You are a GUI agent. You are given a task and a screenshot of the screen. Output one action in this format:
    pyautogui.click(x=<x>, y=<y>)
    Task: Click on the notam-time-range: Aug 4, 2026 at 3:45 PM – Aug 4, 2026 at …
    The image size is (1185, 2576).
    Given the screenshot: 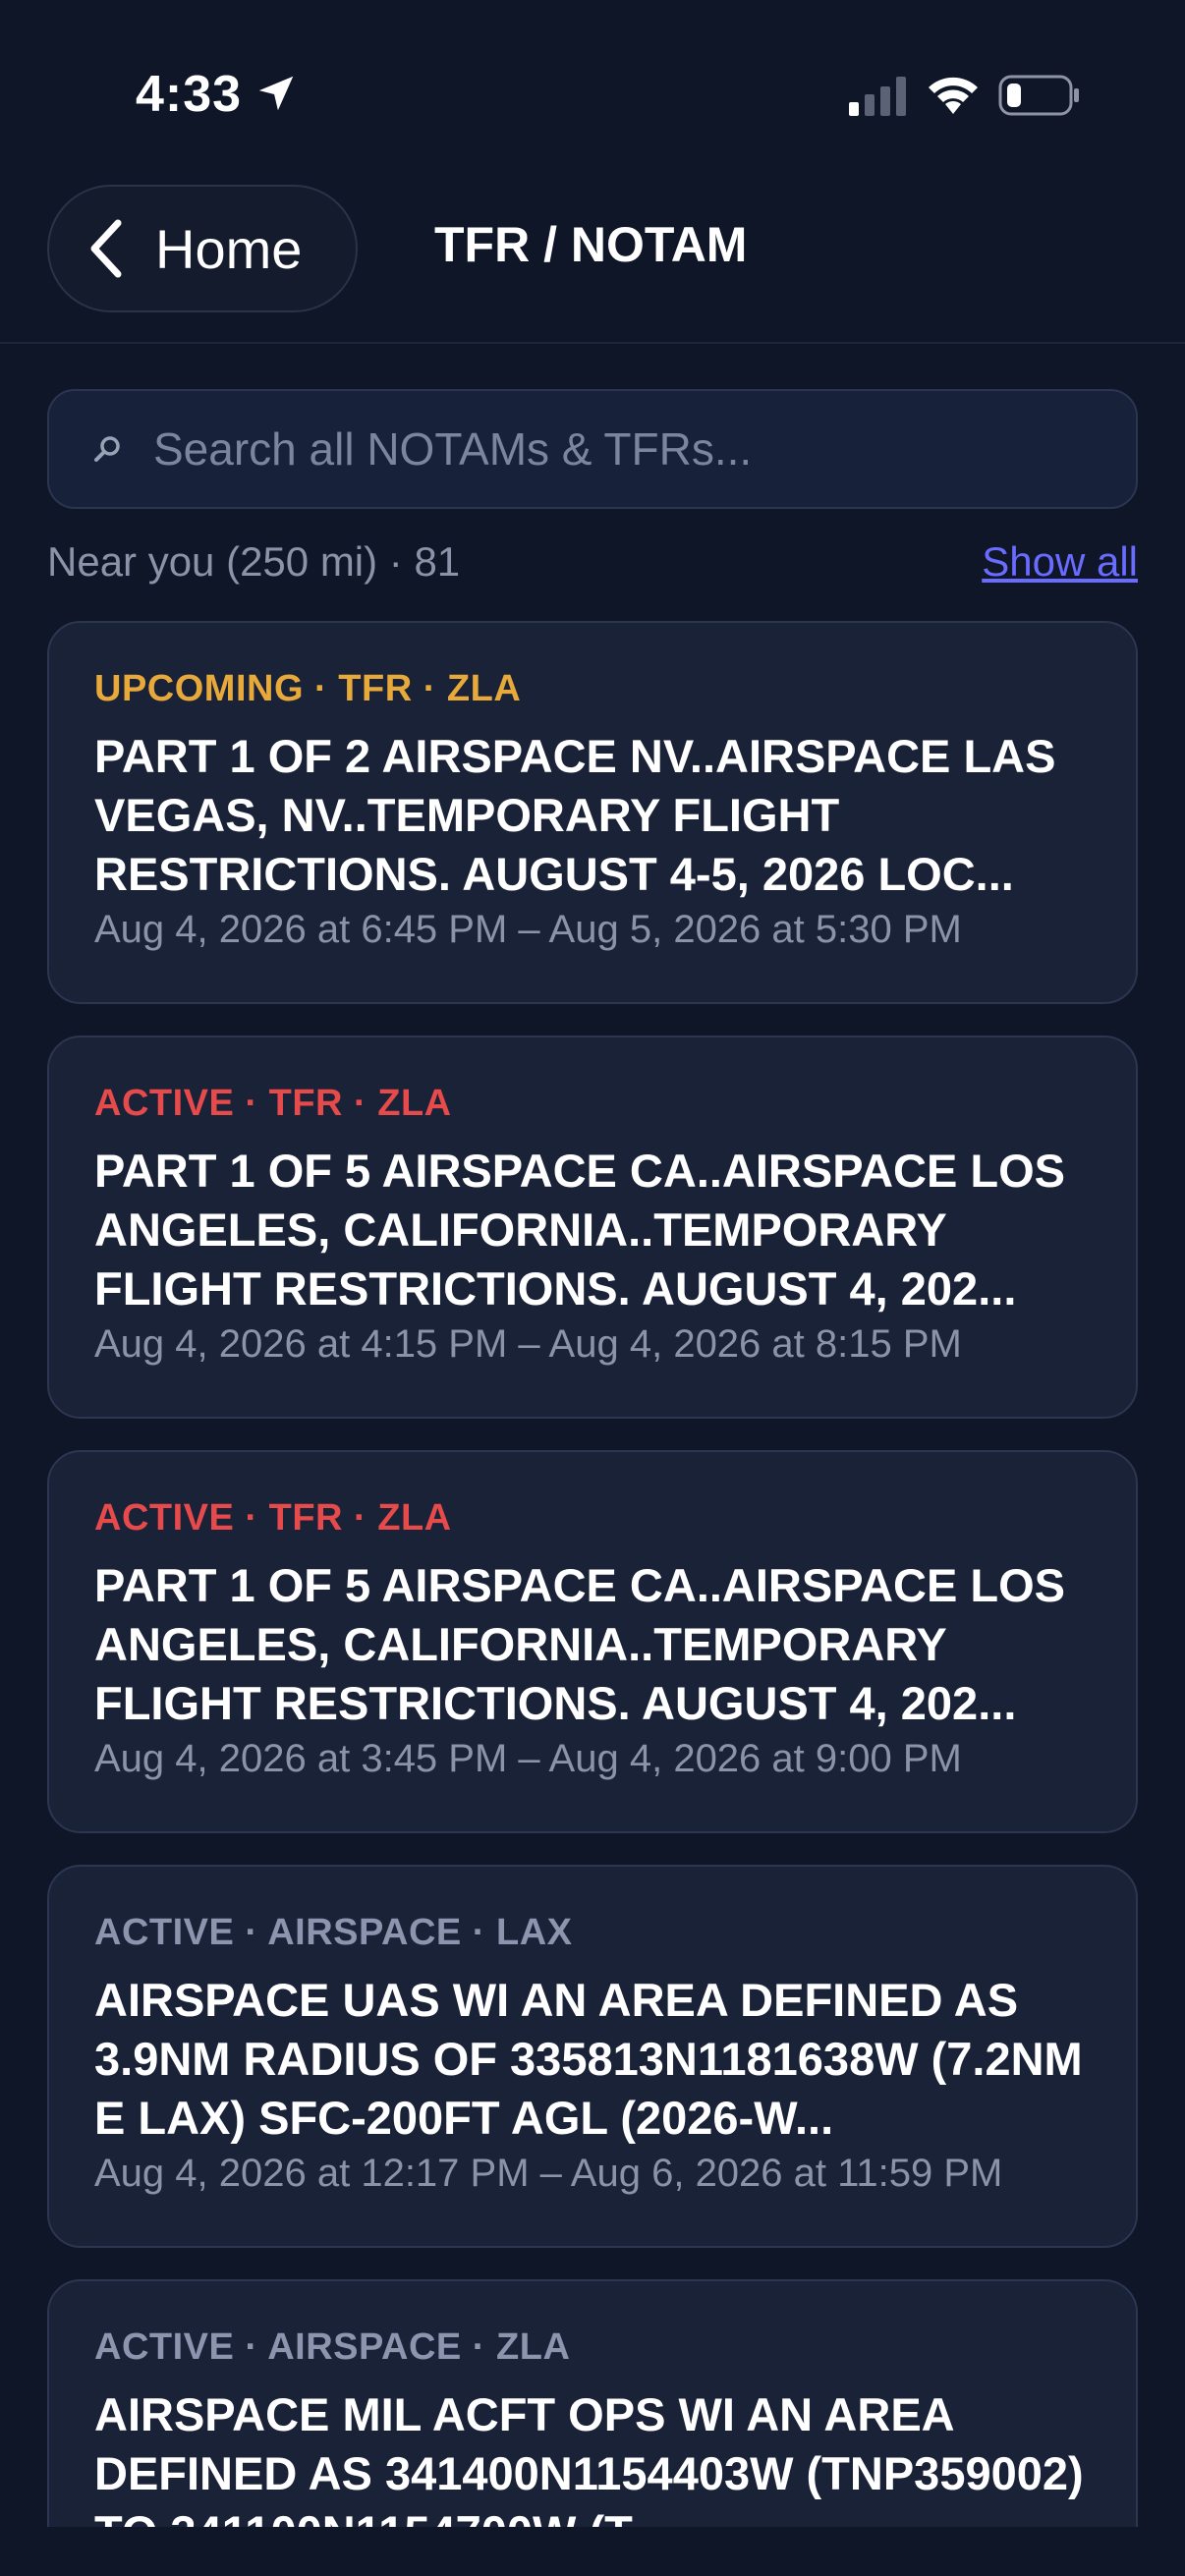 What is the action you would take?
    pyautogui.click(x=528, y=1758)
    